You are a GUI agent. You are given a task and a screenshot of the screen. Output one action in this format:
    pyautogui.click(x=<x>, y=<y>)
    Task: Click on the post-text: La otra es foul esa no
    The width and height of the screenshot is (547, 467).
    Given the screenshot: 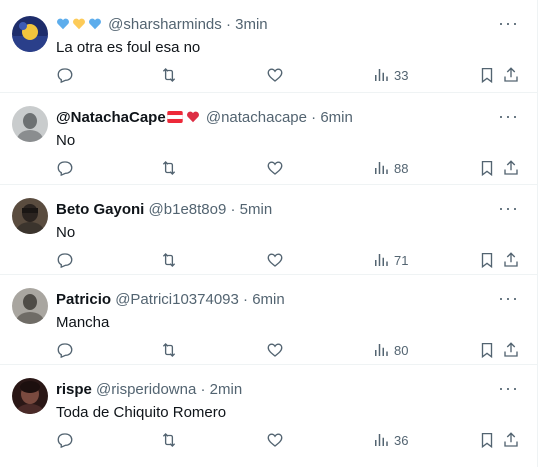 What is the action you would take?
    pyautogui.click(x=128, y=47)
    